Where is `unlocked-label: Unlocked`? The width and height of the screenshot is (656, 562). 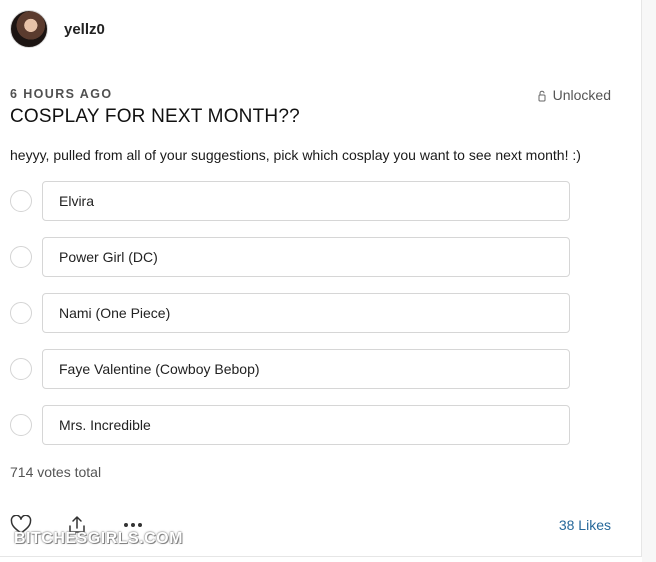 unlocked-label: Unlocked is located at coordinates (581, 95).